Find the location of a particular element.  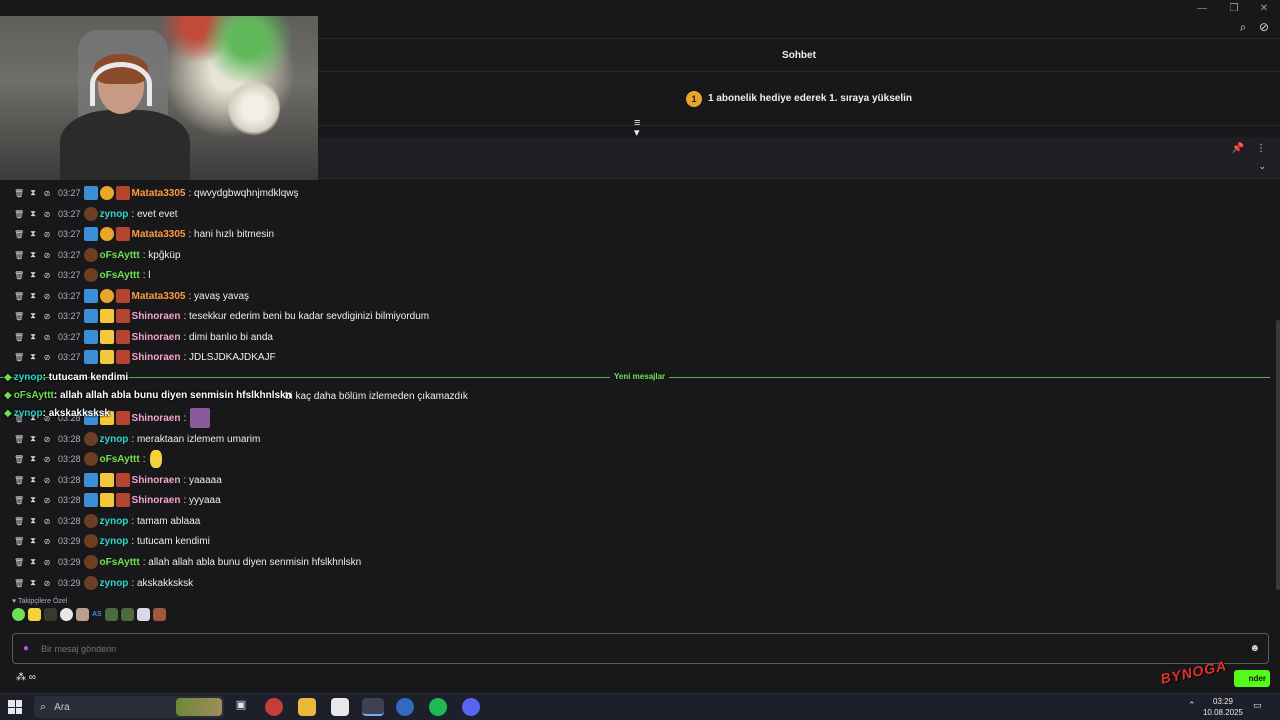

spotify-icon is located at coordinates (438, 707).